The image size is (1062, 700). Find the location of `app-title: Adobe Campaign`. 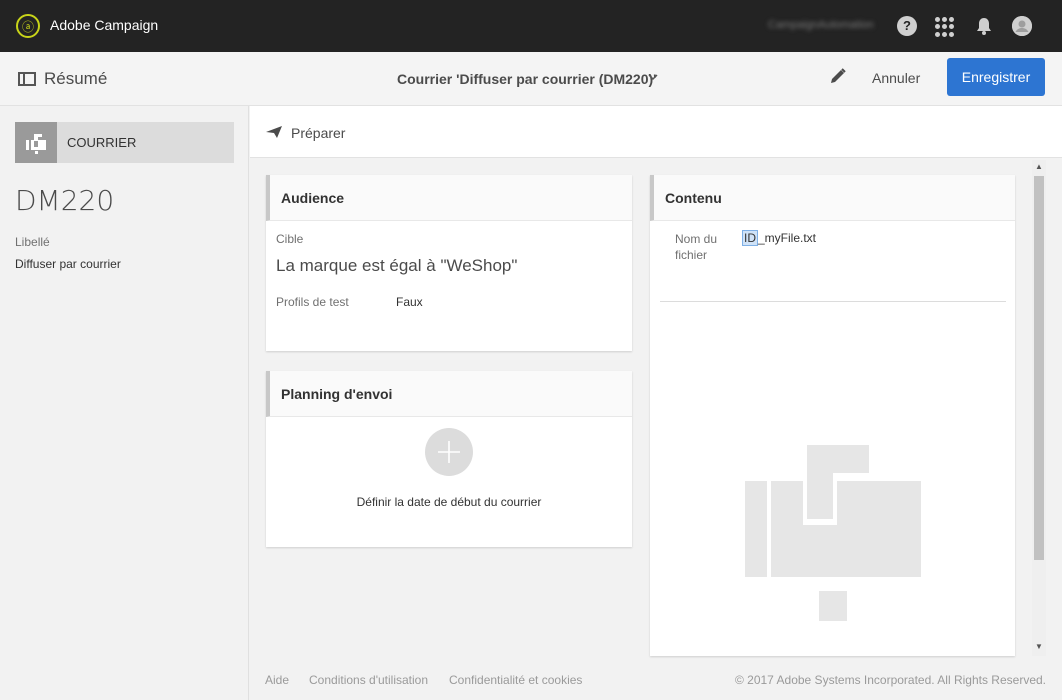

app-title: Adobe Campaign is located at coordinates (104, 25).